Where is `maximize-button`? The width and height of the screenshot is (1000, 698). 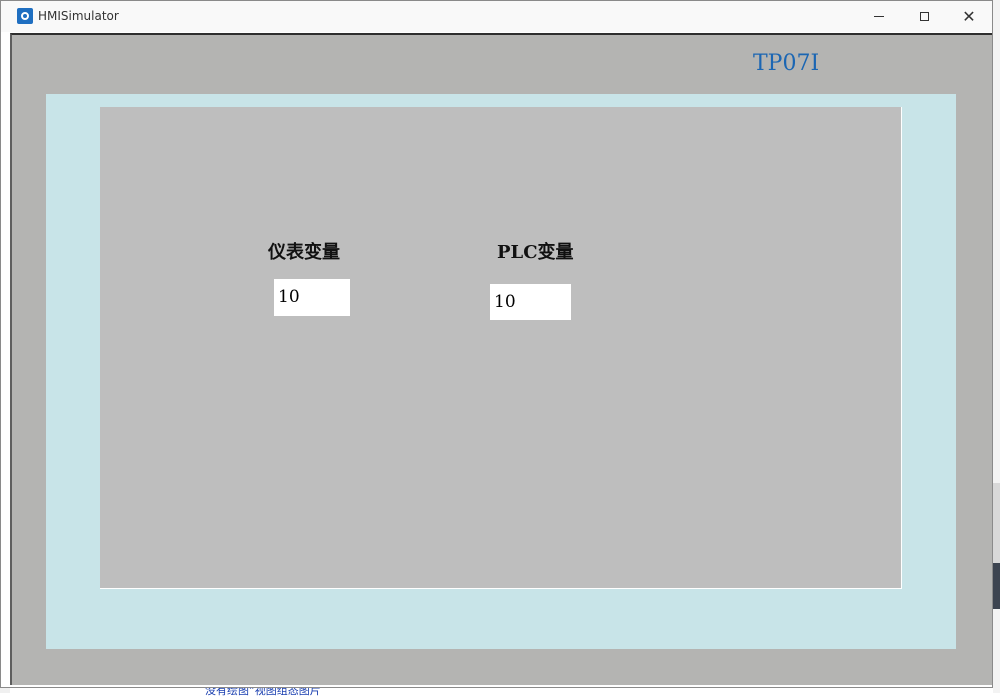
maximize-button is located at coordinates (924, 16).